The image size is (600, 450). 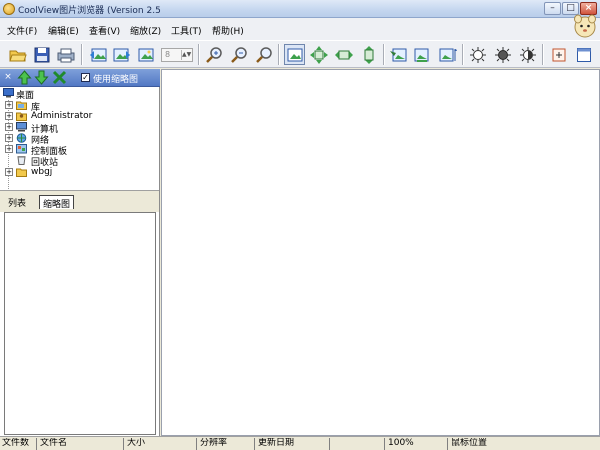 What do you see at coordinates (226, 444) in the screenshot?
I see `status-resolution: 分辨率` at bounding box center [226, 444].